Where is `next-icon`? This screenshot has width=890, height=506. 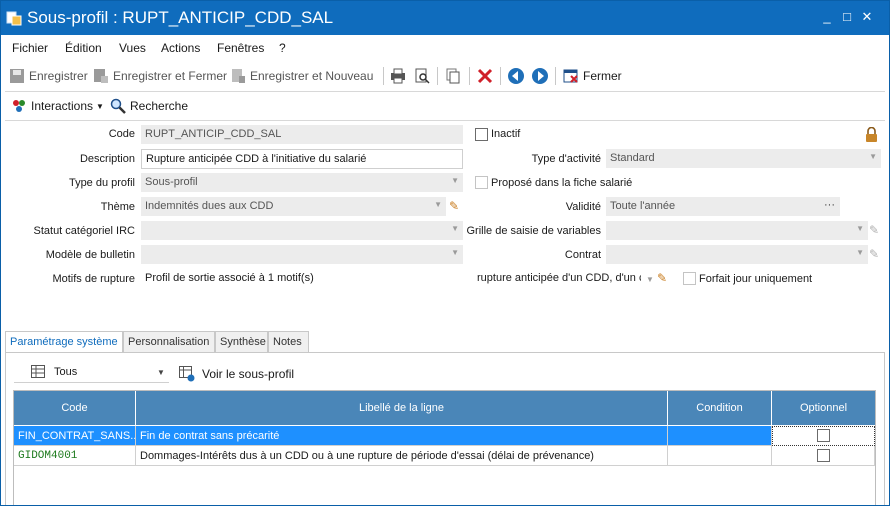
next-icon is located at coordinates (540, 76).